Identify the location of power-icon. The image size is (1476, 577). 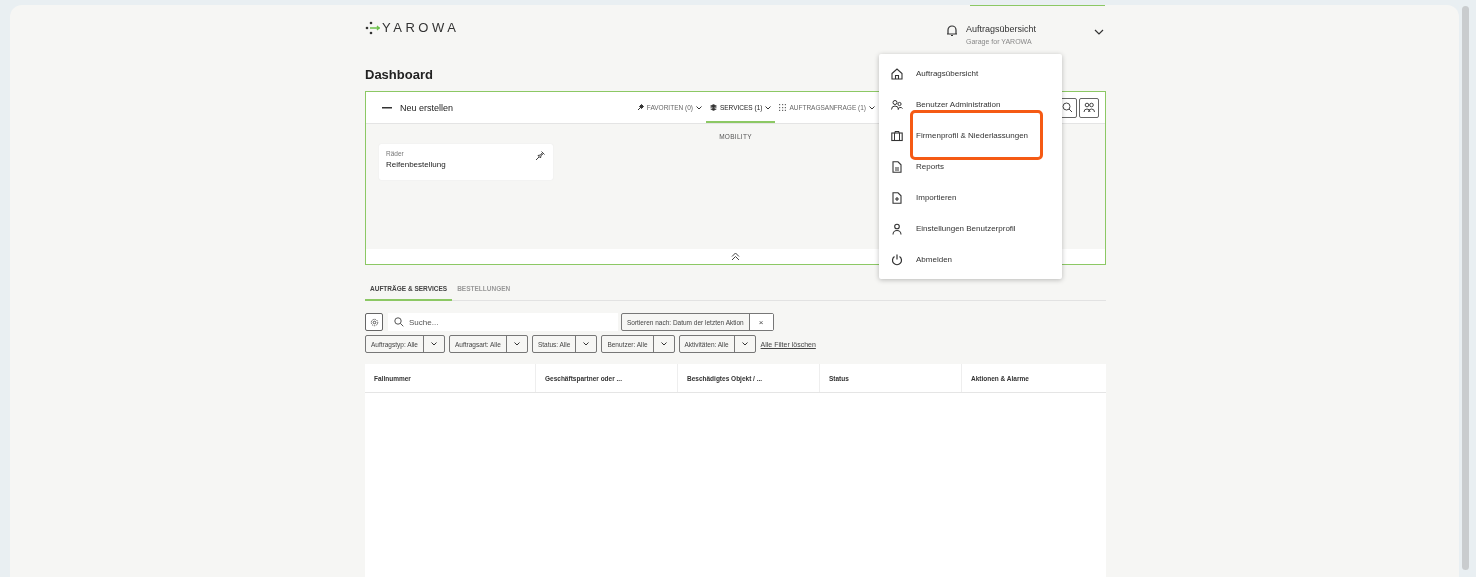
(897, 259).